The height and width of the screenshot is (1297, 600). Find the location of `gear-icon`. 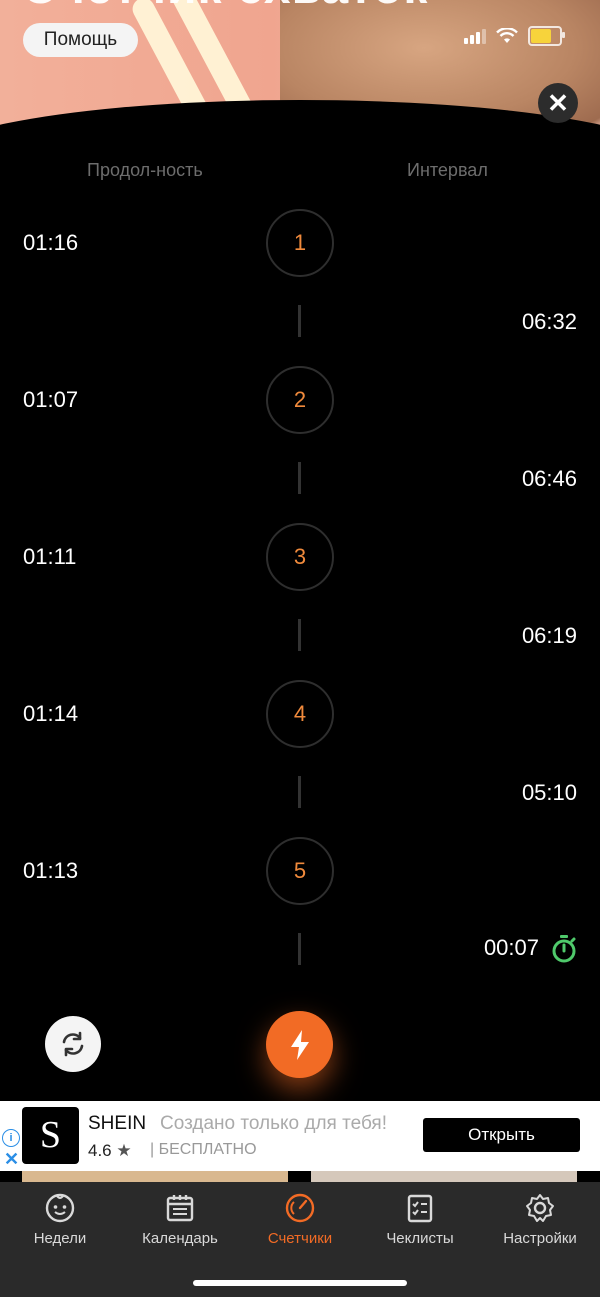

gear-icon is located at coordinates (540, 1208).